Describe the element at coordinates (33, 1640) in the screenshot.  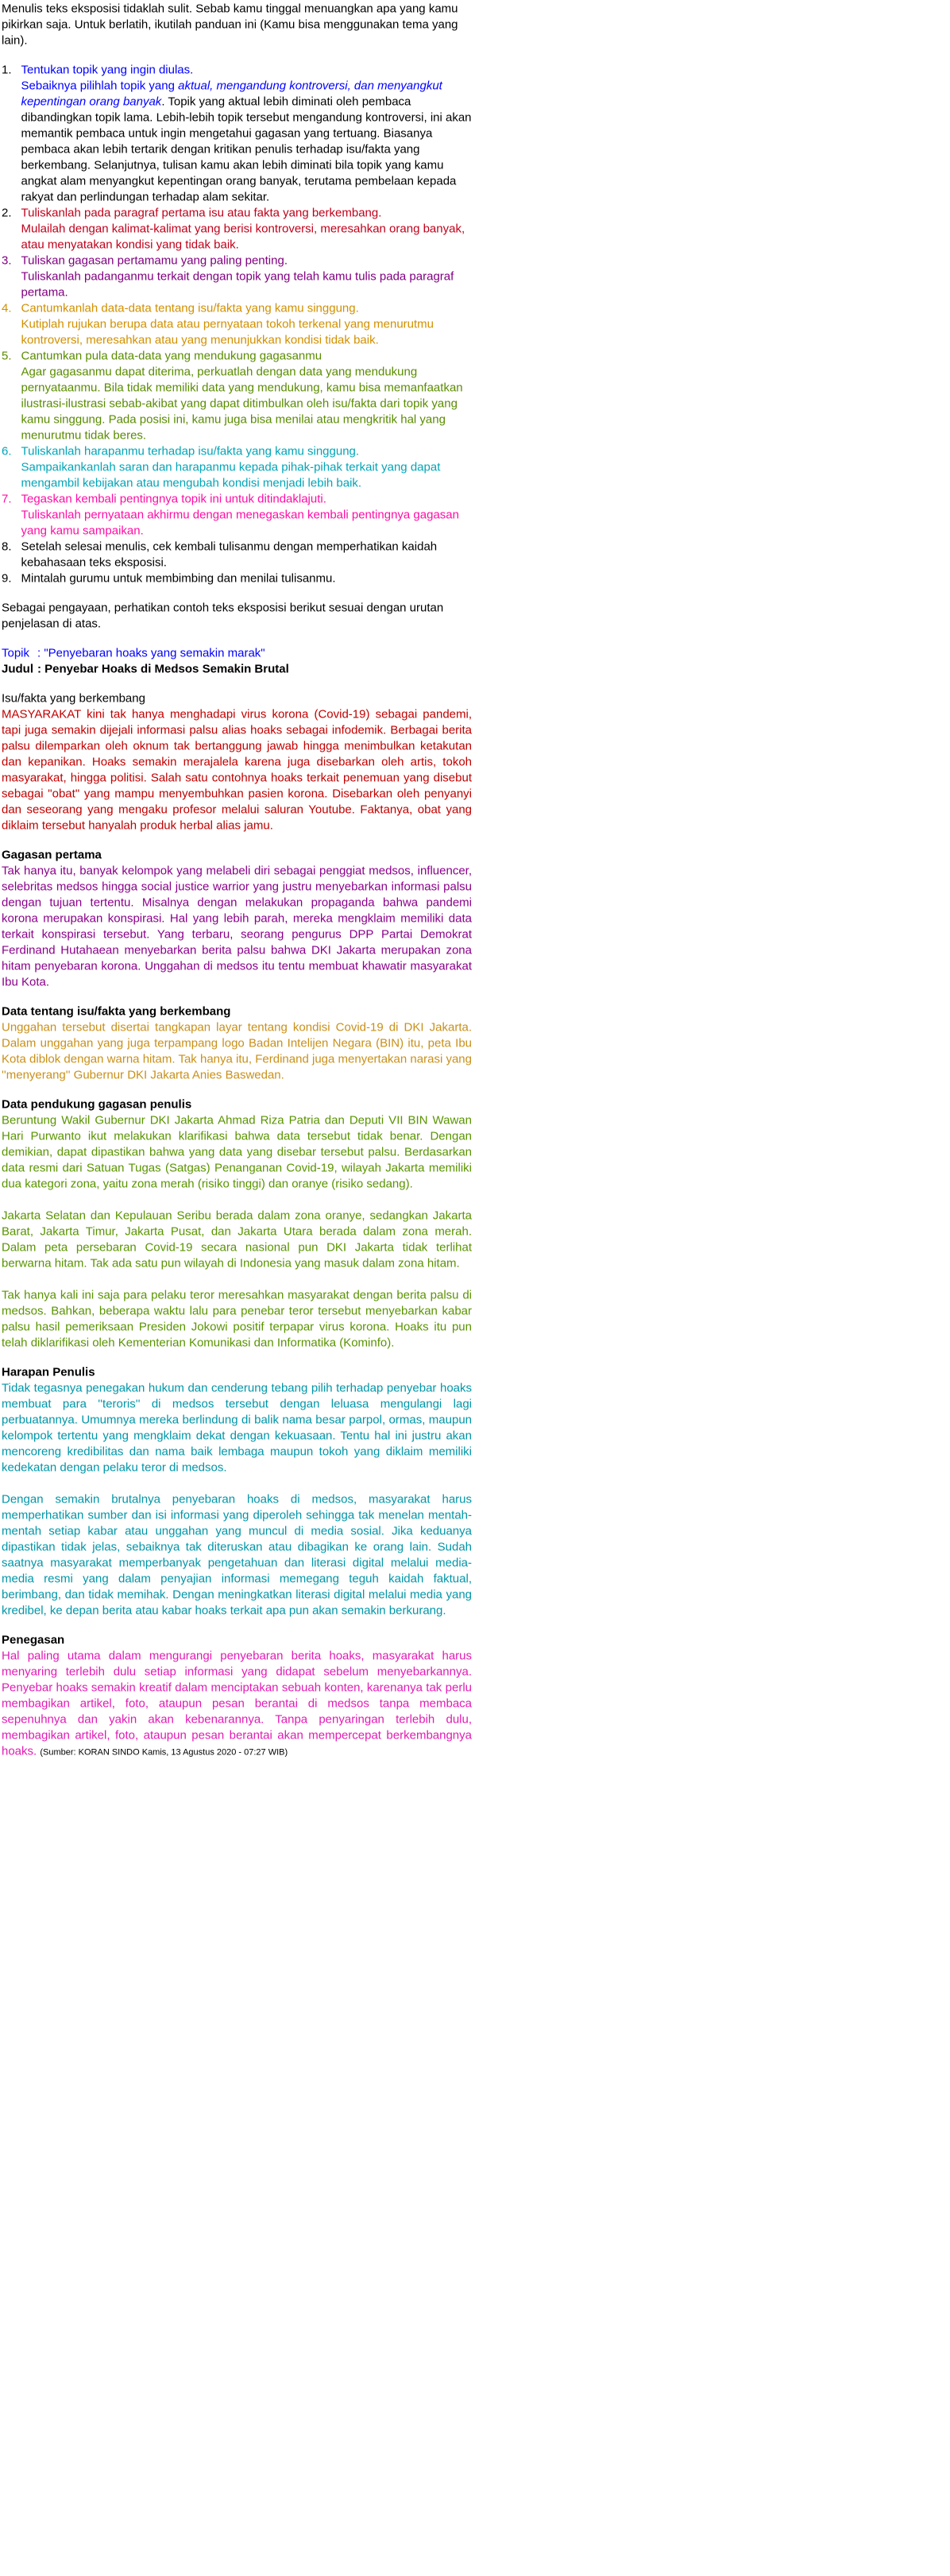
I see `section-heading: Penegasan` at that location.